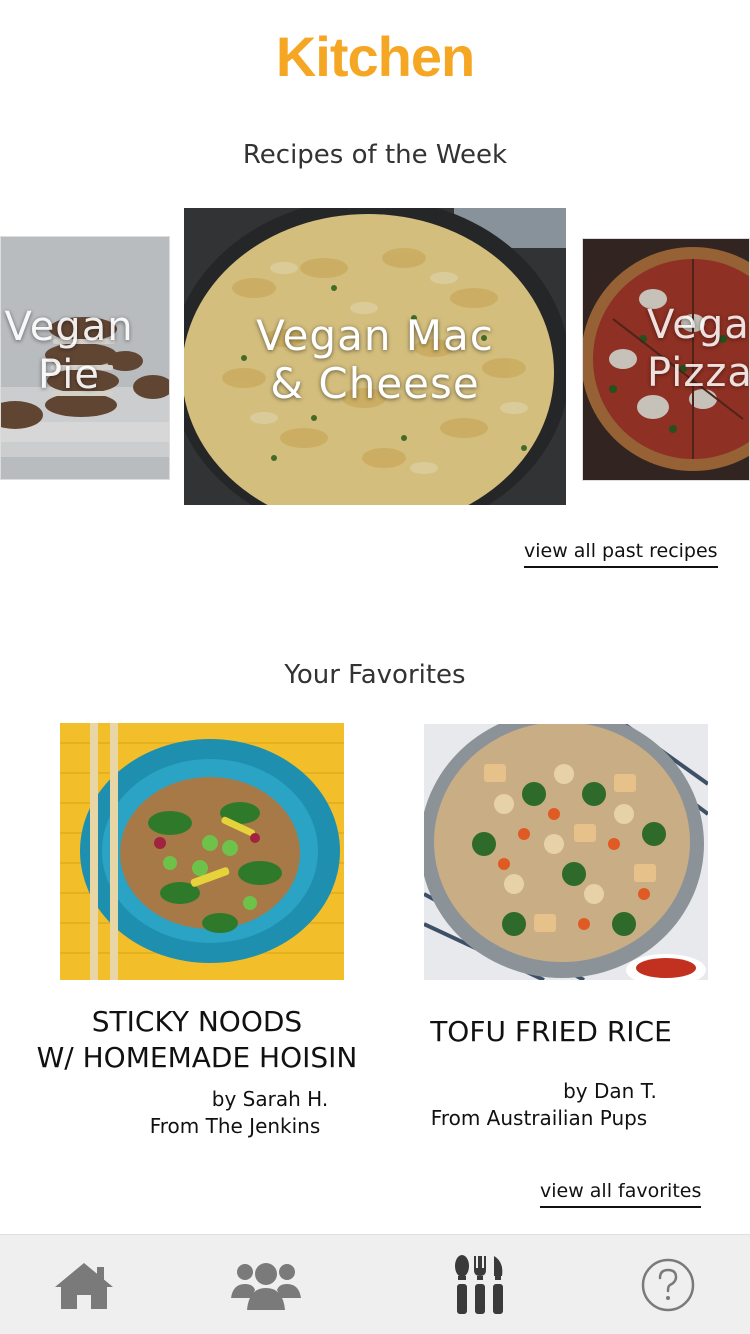 The height and width of the screenshot is (1334, 750). I want to click on tab-recipes, so click(480, 1285).